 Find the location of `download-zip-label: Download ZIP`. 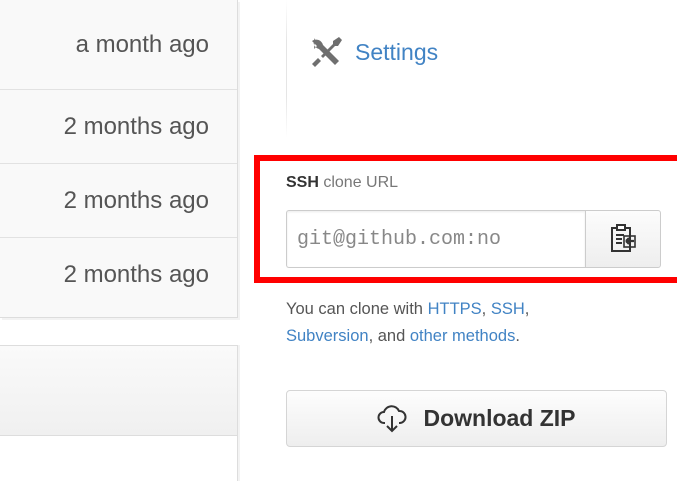

download-zip-label: Download ZIP is located at coordinates (499, 418).